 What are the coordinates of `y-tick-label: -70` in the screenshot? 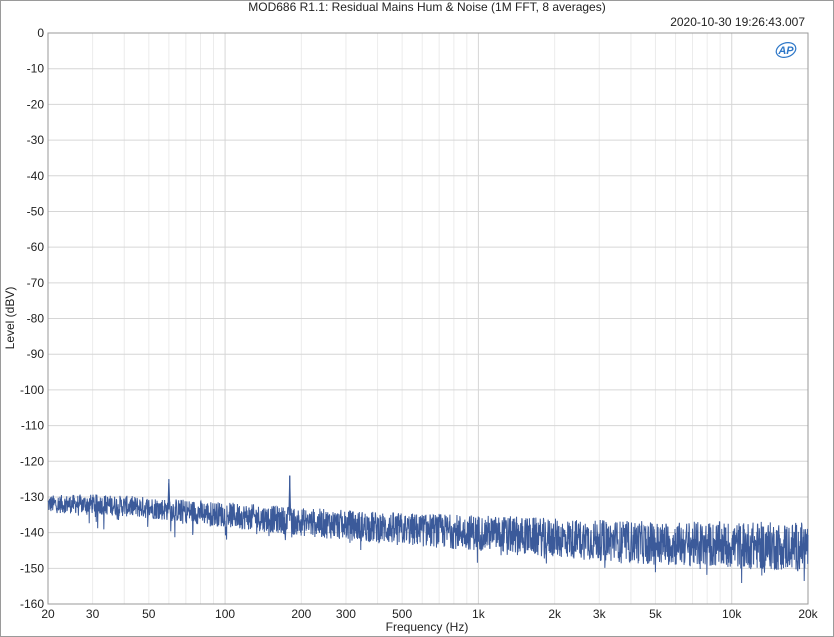 It's located at (36, 283).